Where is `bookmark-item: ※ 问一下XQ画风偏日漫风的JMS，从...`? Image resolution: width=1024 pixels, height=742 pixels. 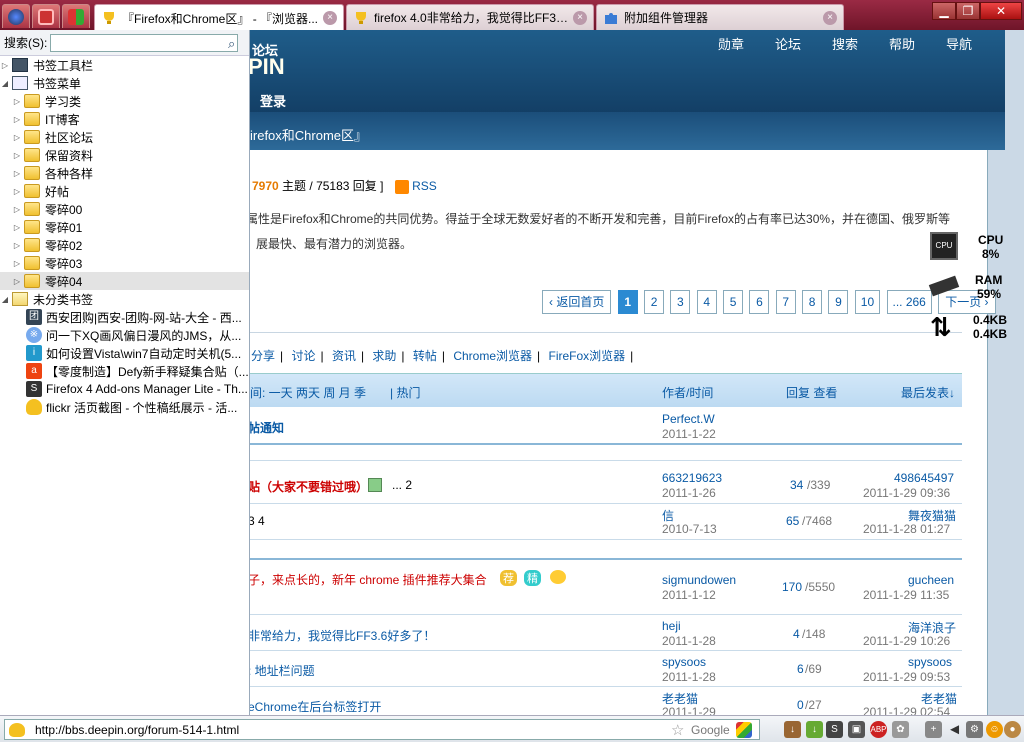 bookmark-item: ※ 问一下XQ画风偏日漫风的JMS，从... is located at coordinates (124, 335).